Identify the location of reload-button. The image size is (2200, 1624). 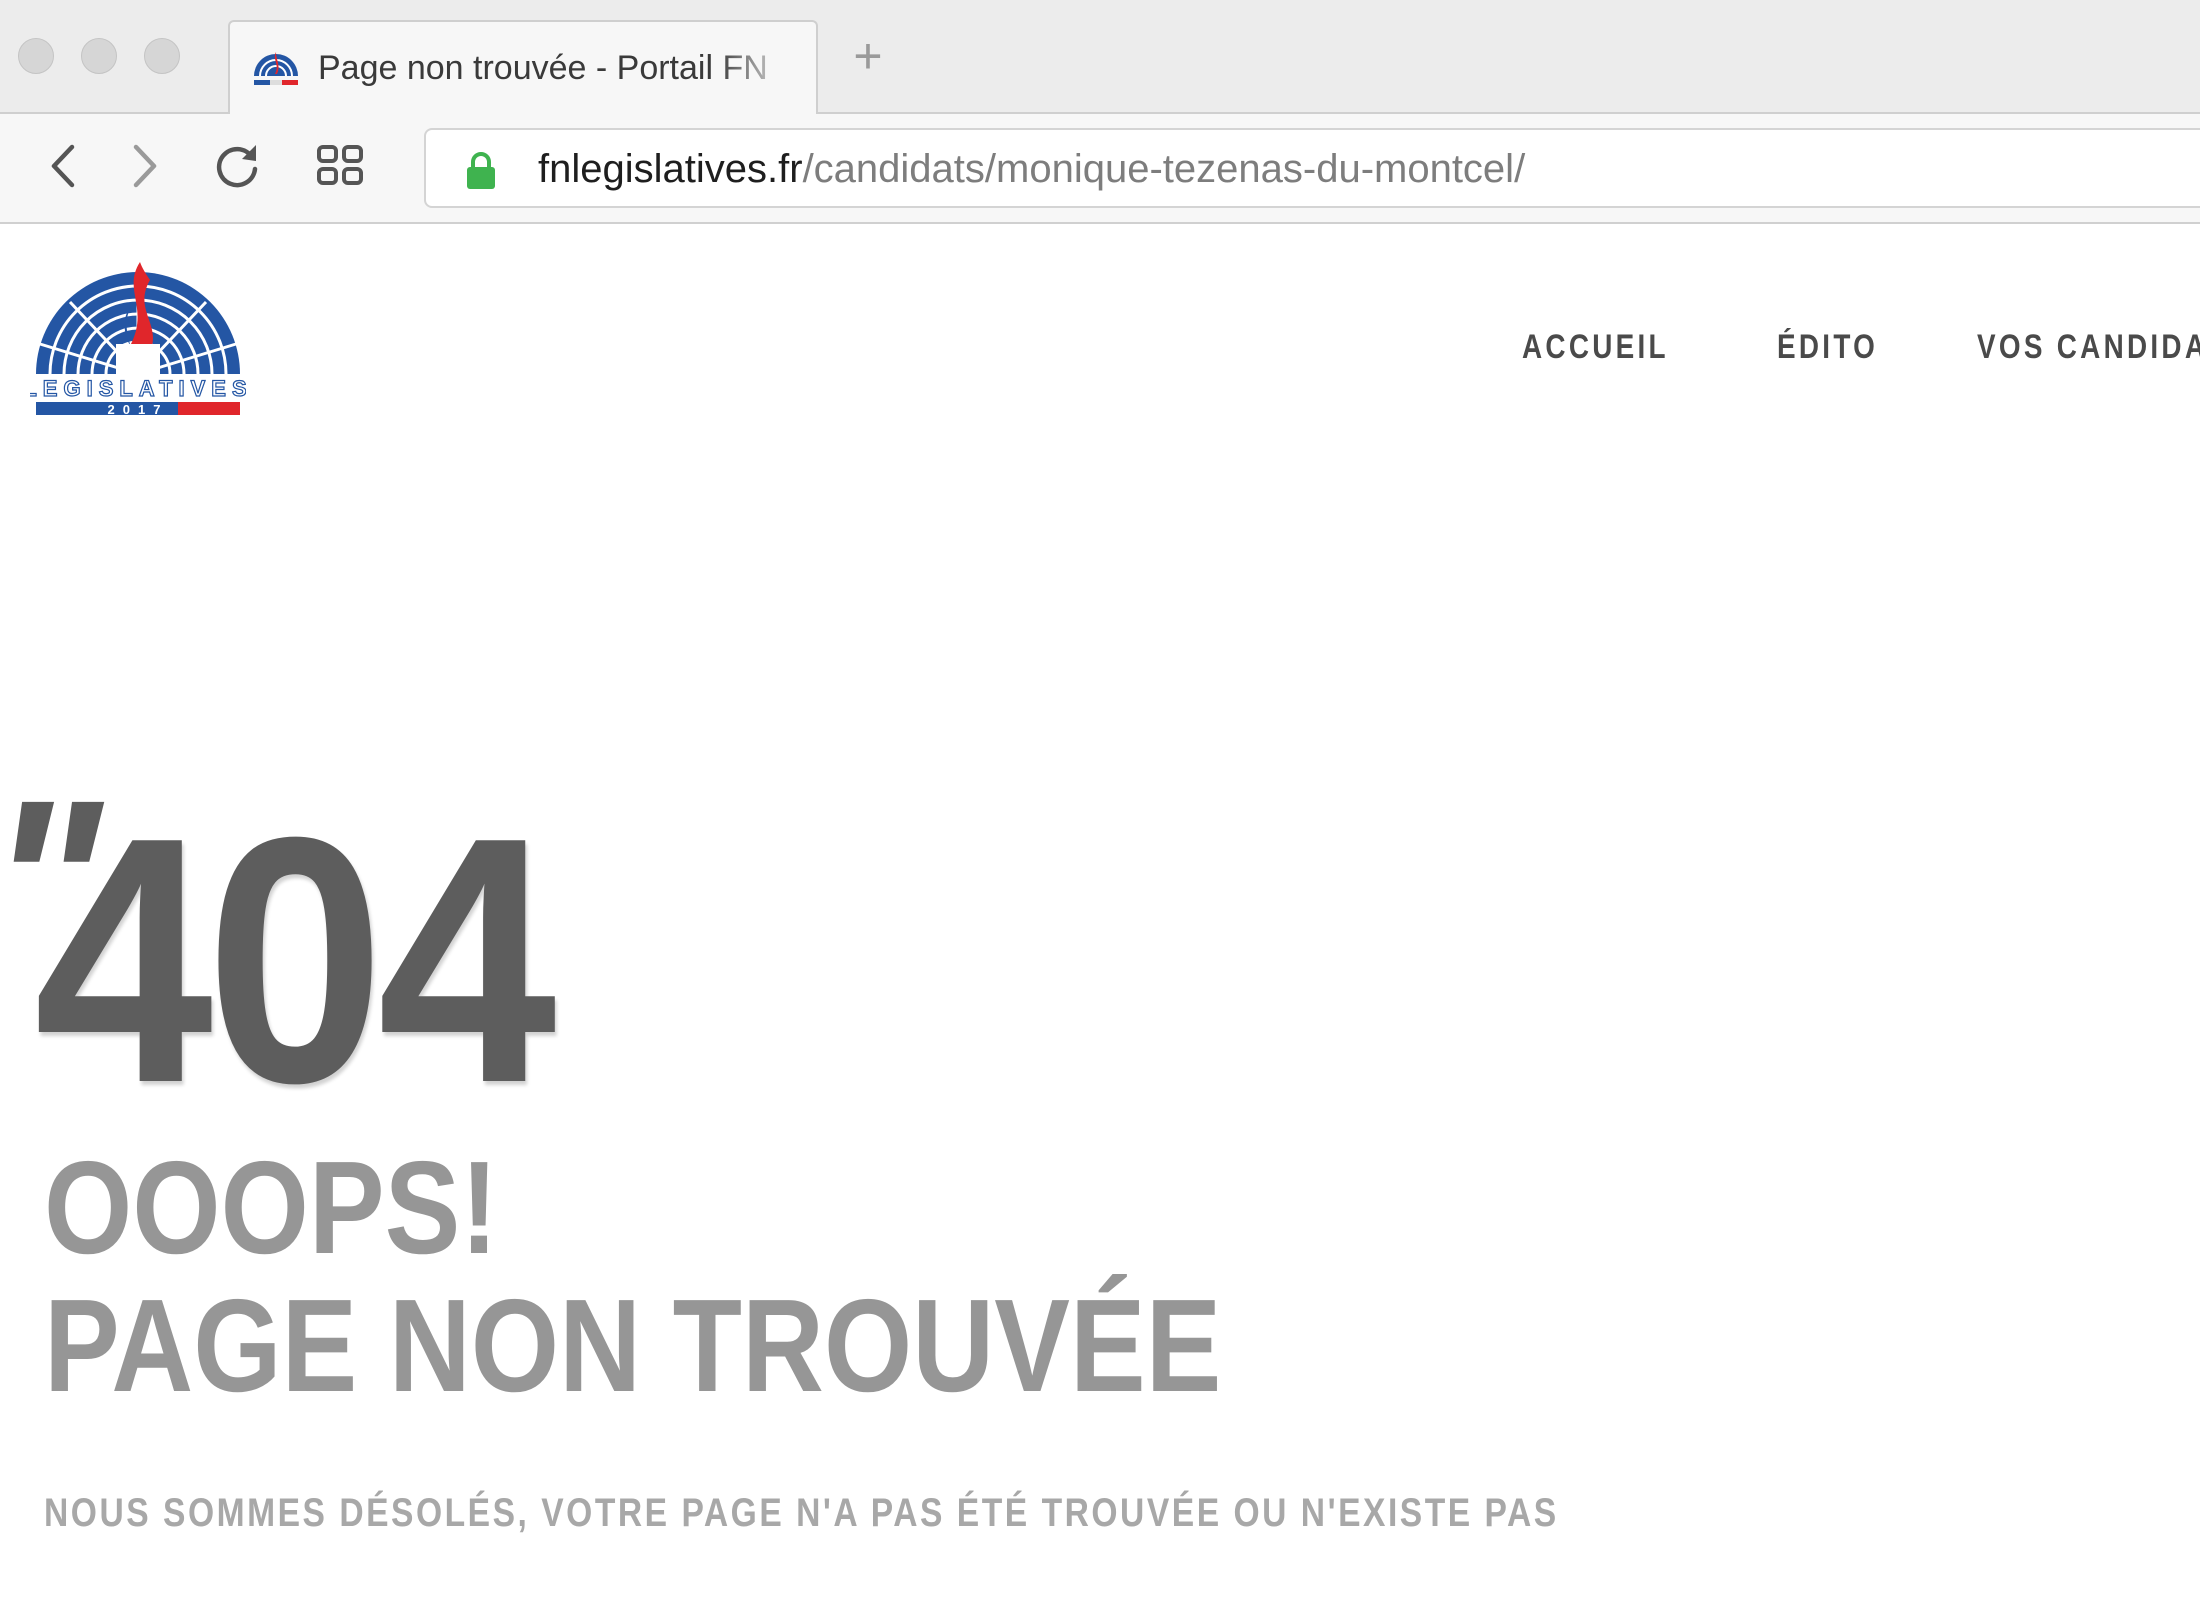
(237, 166).